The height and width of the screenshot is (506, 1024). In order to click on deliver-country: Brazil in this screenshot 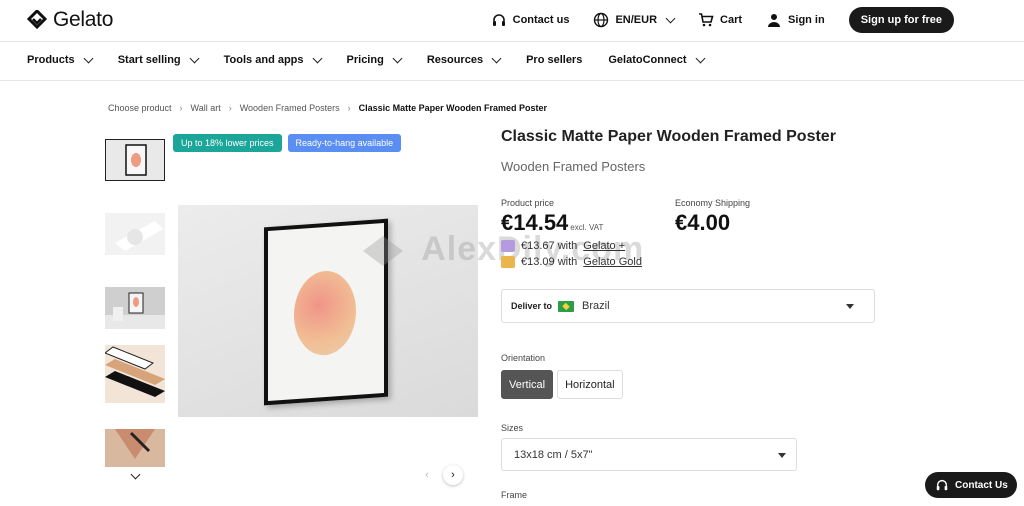, I will do `click(596, 306)`.